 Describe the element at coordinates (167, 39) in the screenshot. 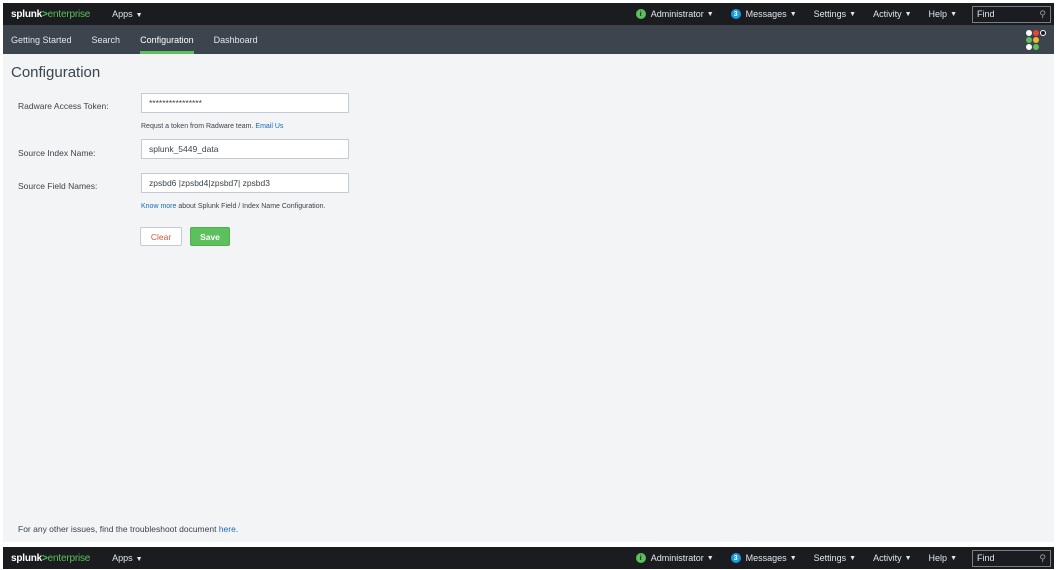

I see `tab-configuration: Configuration` at that location.